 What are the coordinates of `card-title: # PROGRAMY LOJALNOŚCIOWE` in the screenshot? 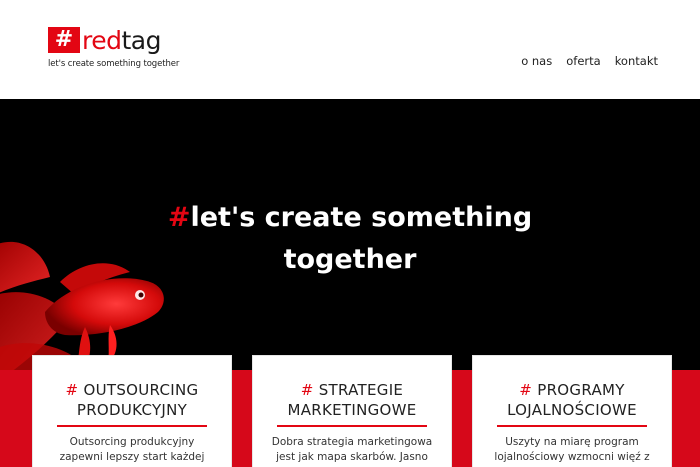 It's located at (572, 400).